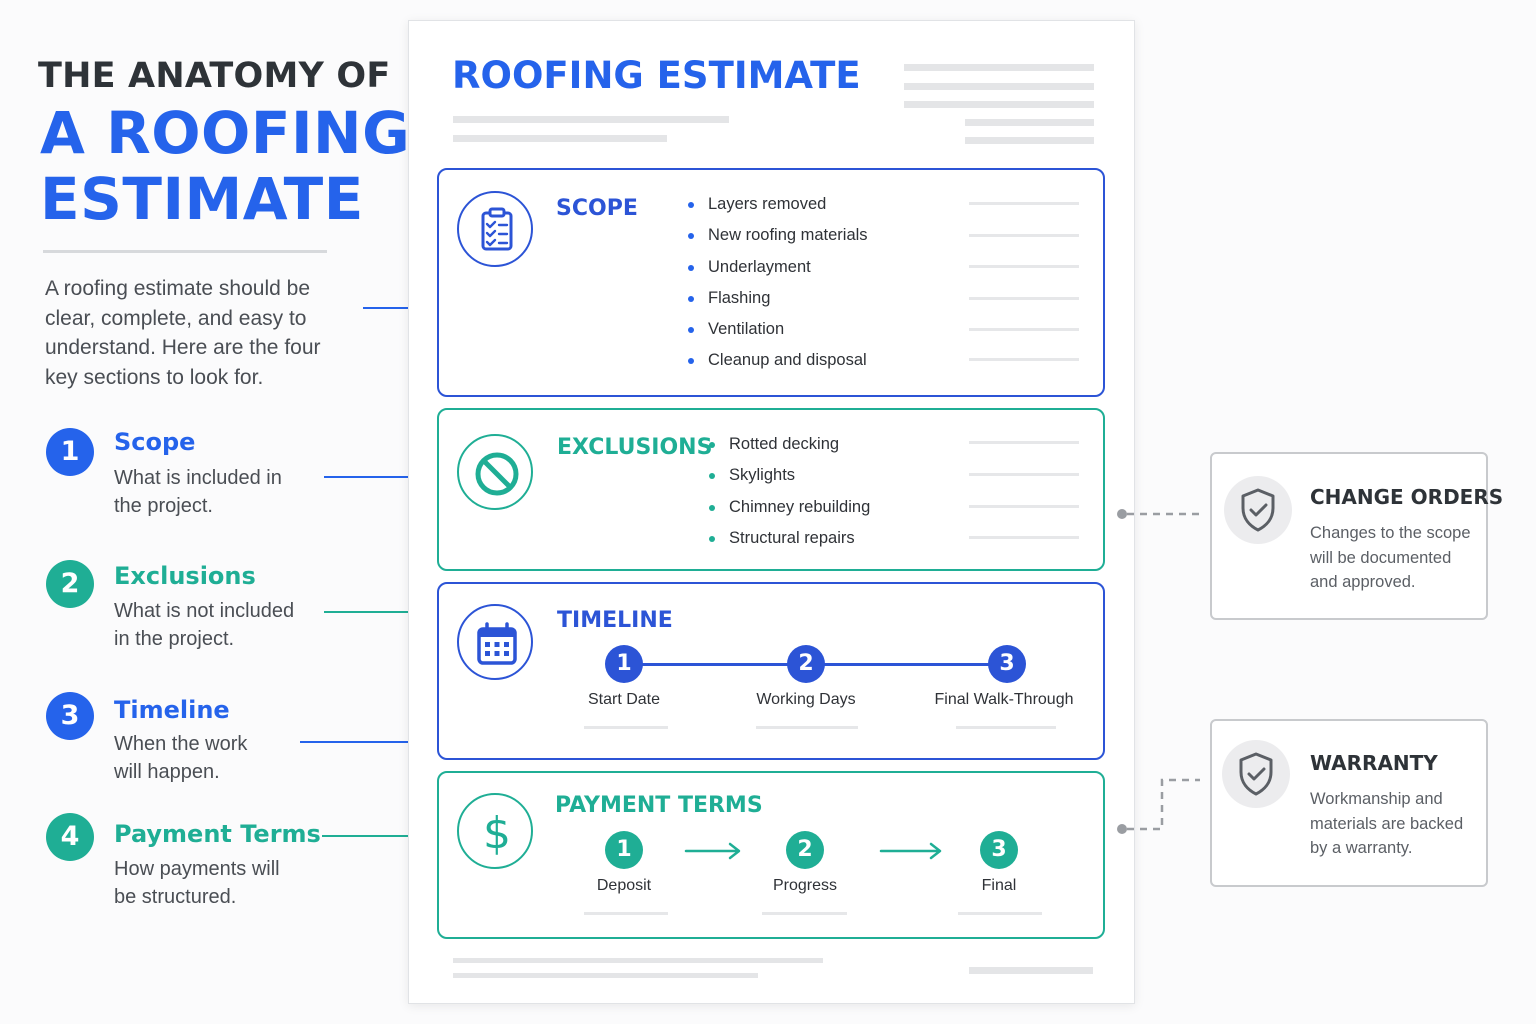 The image size is (1536, 1024). What do you see at coordinates (624, 664) in the screenshot?
I see `timeline-step-1: 1` at bounding box center [624, 664].